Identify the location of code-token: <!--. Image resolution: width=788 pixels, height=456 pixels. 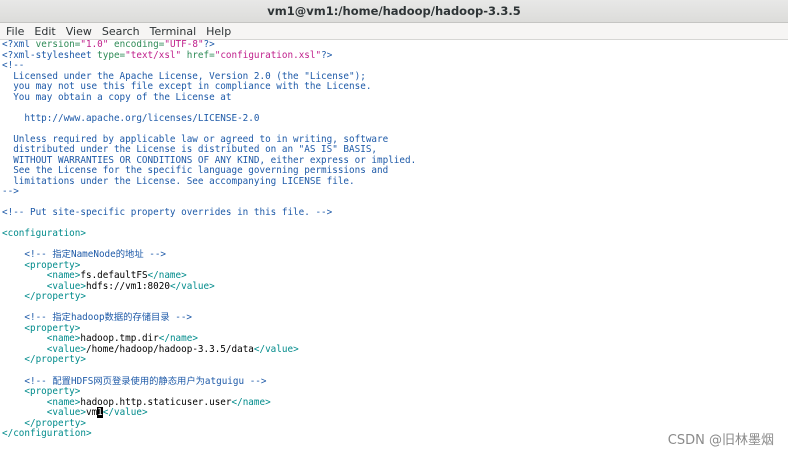
(13, 66).